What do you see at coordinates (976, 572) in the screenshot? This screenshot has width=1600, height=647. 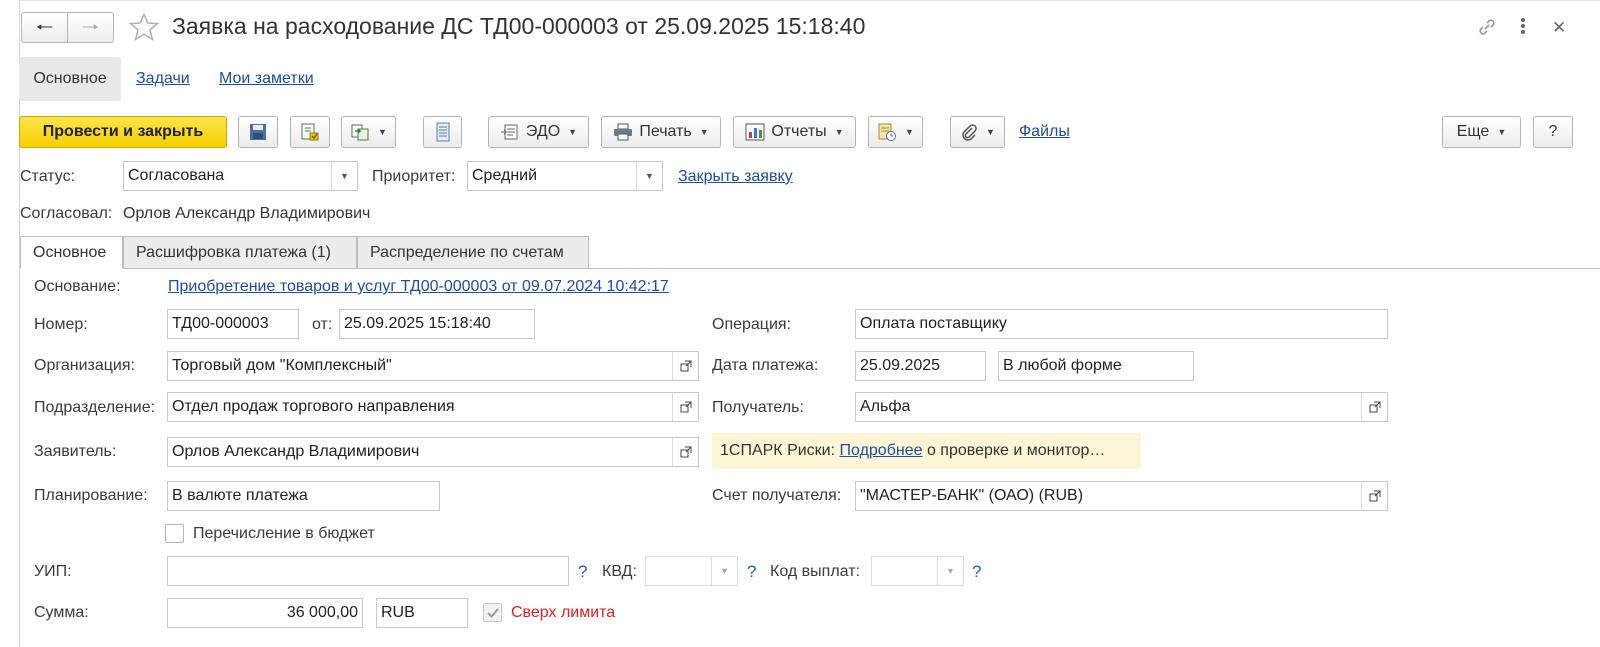 I see `payout-code-help-icon: ?` at bounding box center [976, 572].